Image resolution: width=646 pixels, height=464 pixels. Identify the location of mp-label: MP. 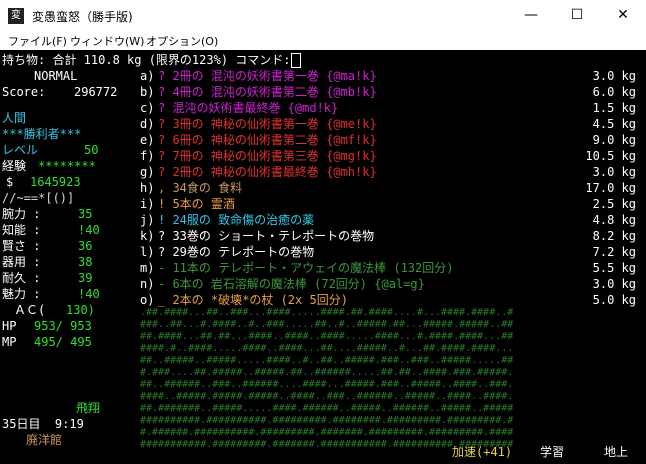
(9, 342).